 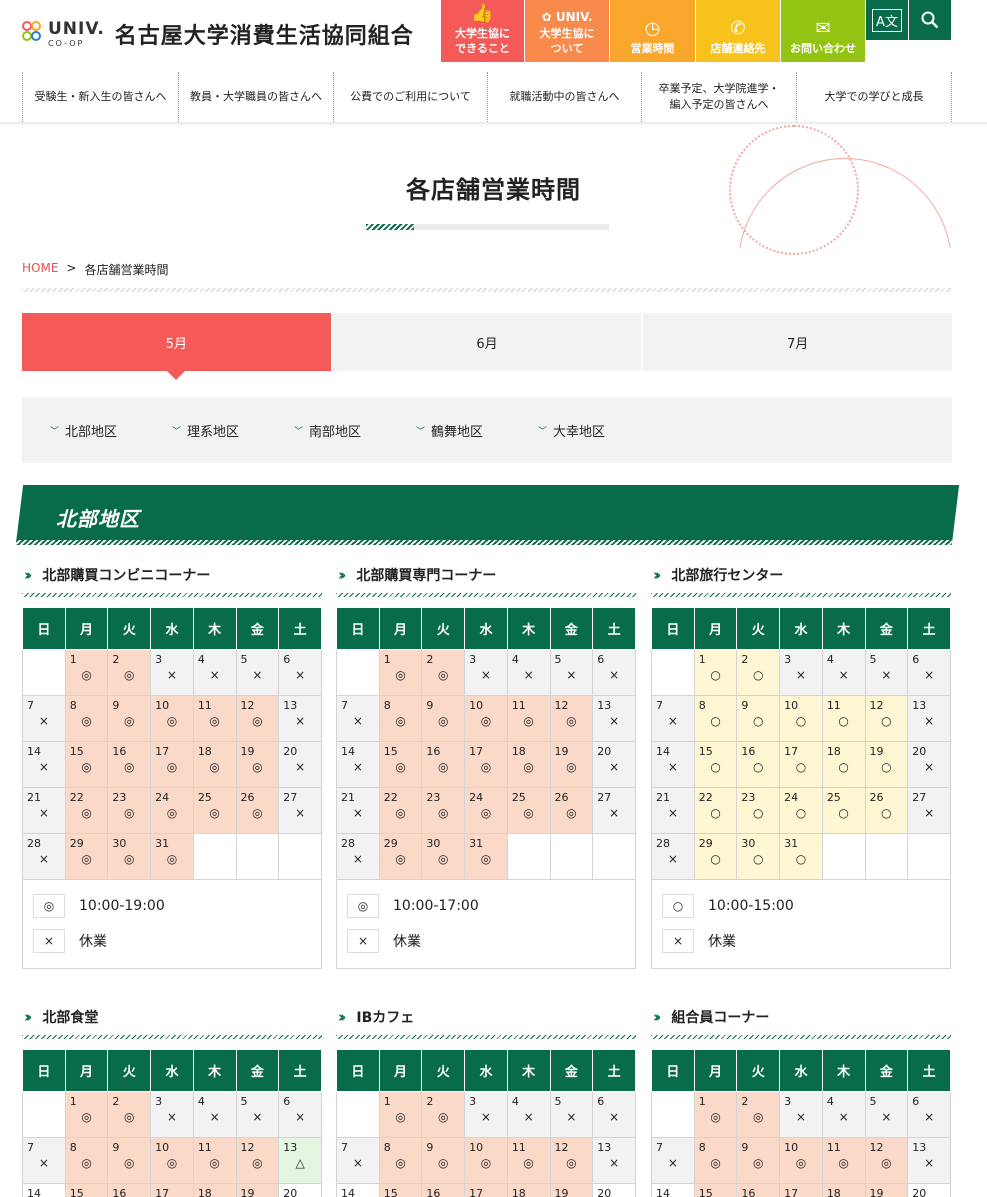 I want to click on day-number: 12, so click(x=247, y=1147).